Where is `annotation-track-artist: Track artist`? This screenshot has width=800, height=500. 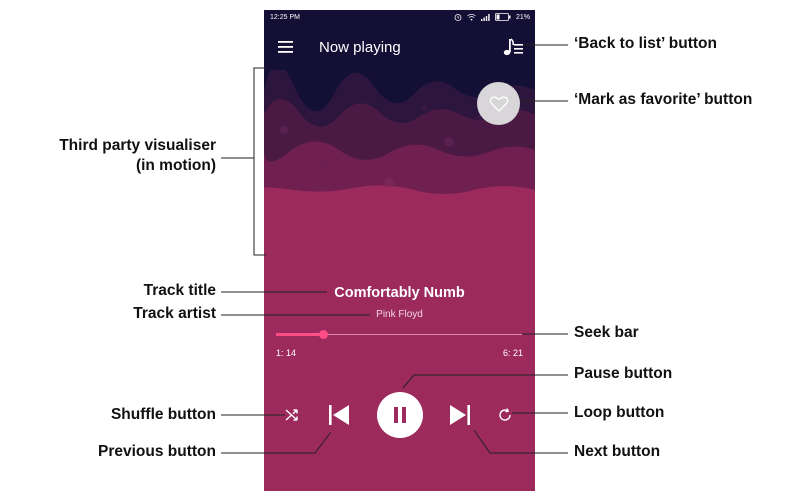
annotation-track-artist: Track artist is located at coordinates (174, 313).